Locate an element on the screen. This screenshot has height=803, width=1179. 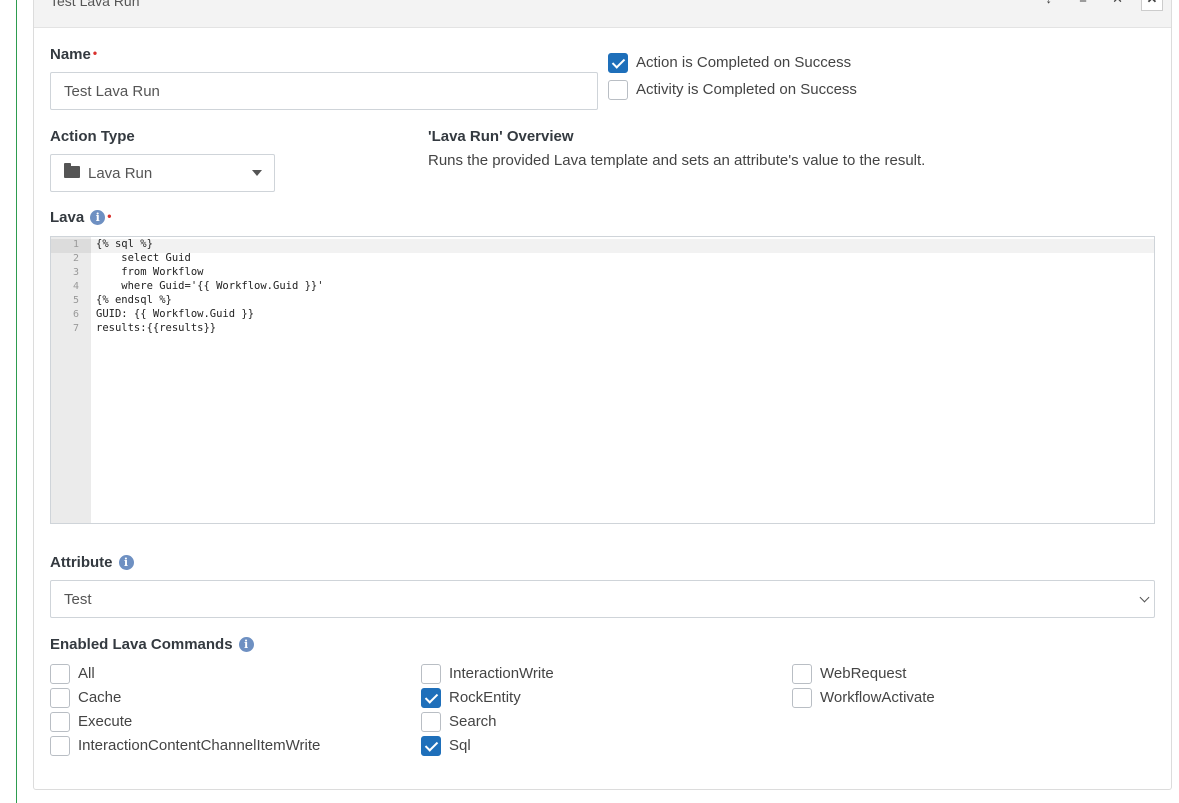
name-input-value: Test Lava Run is located at coordinates (112, 91).